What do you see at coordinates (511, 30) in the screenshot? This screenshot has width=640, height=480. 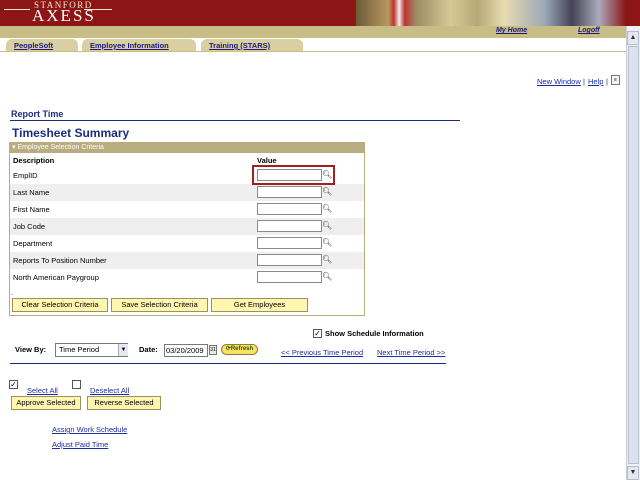 I see `my-home-link: My Home` at bounding box center [511, 30].